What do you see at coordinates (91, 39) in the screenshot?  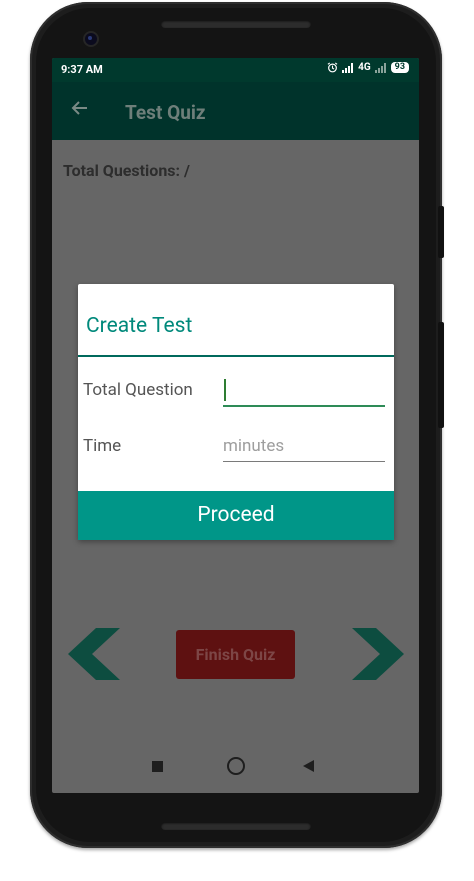 I see `front-camera` at bounding box center [91, 39].